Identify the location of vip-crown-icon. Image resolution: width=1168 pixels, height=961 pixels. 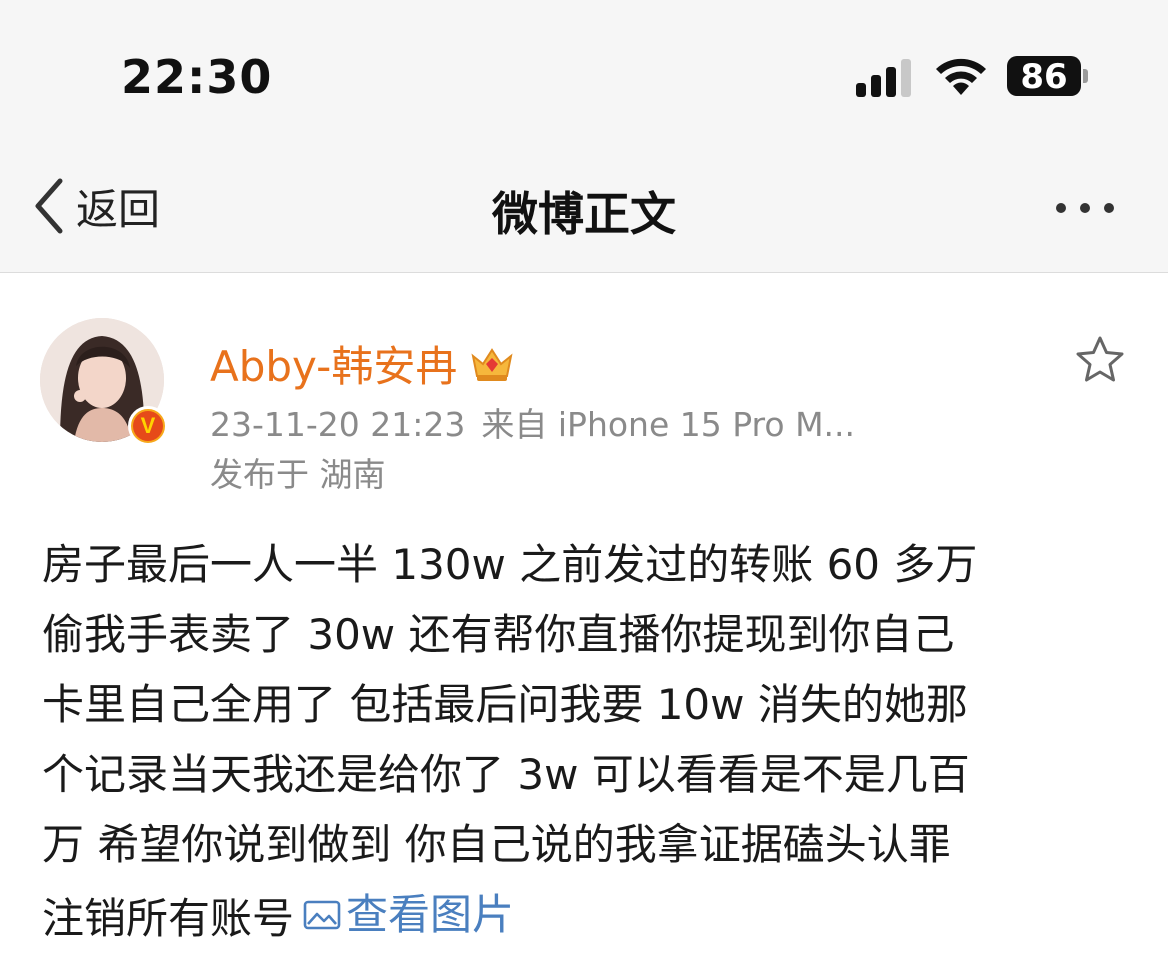
(492, 364).